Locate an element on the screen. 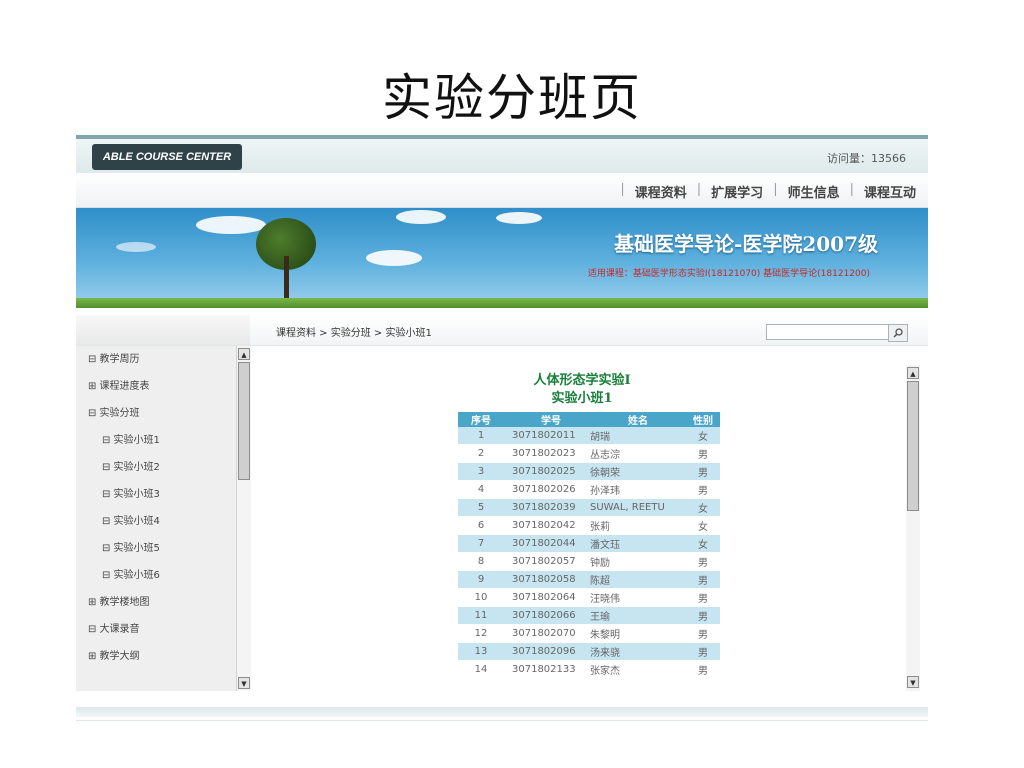  sidebar-scroll-thumb is located at coordinates (244, 421).